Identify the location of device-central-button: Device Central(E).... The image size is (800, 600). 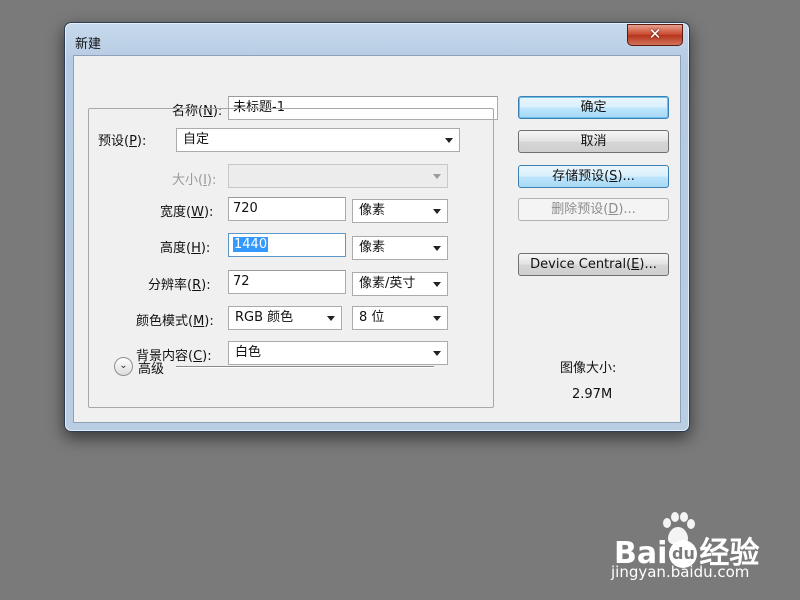
(593, 264).